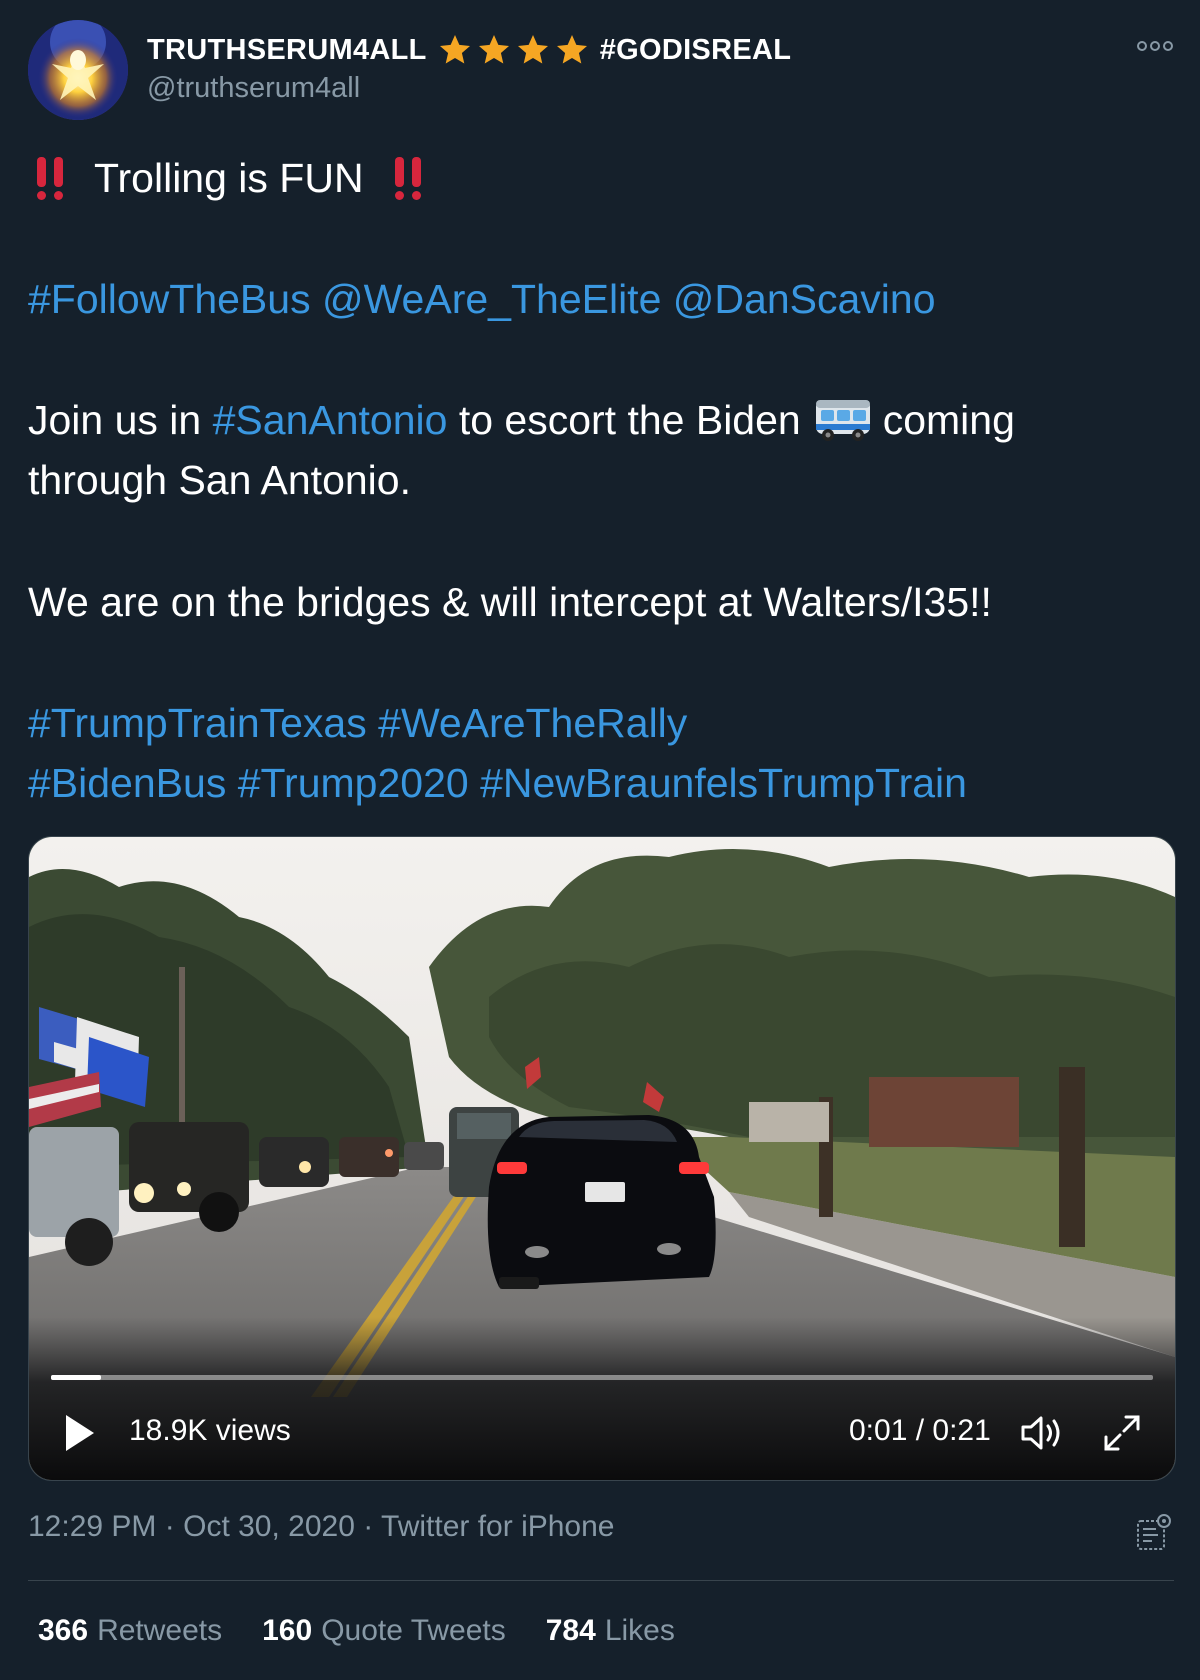  What do you see at coordinates (219, 480) in the screenshot?
I see `tweet-line-4: through San Antonio.` at bounding box center [219, 480].